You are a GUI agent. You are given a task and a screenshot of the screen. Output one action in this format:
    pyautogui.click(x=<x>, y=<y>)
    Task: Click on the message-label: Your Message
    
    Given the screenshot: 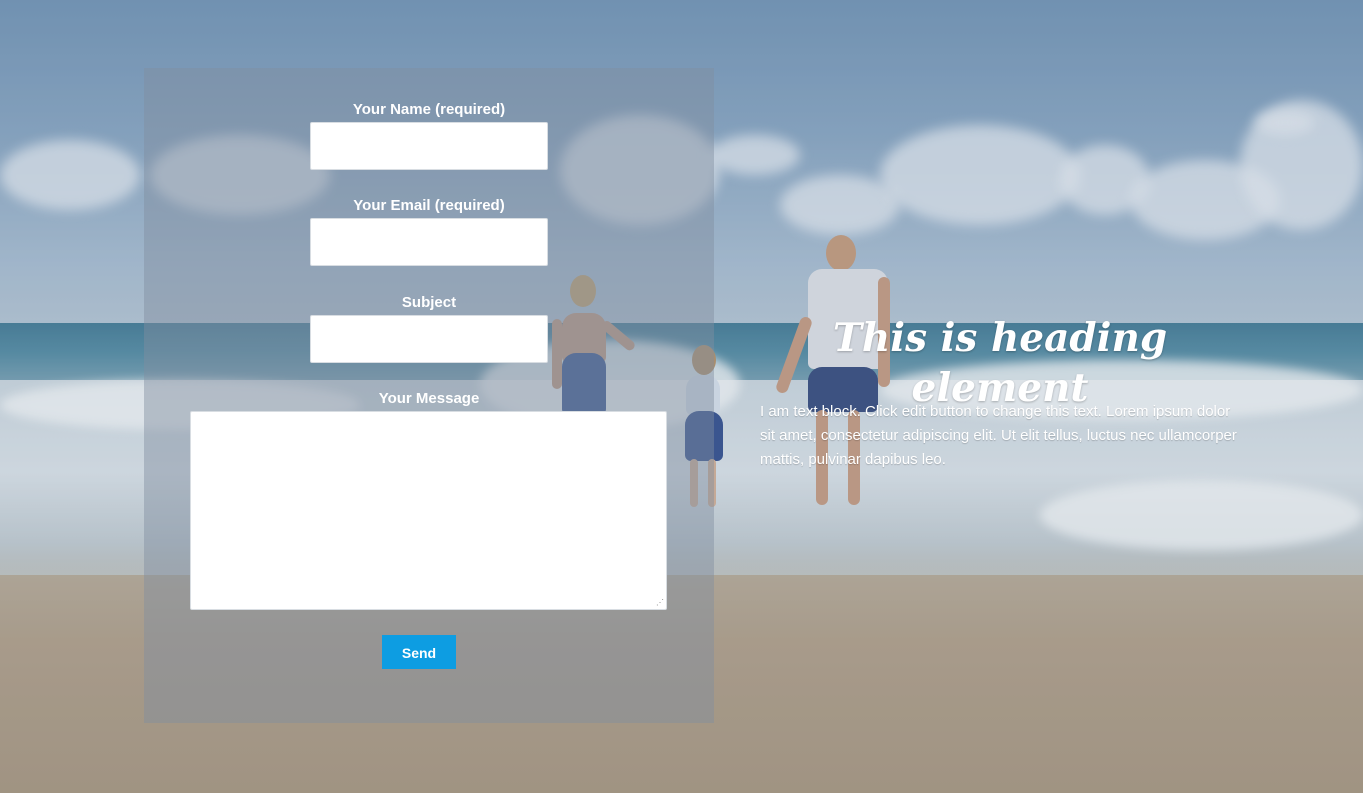 What is the action you would take?
    pyautogui.click(x=429, y=398)
    